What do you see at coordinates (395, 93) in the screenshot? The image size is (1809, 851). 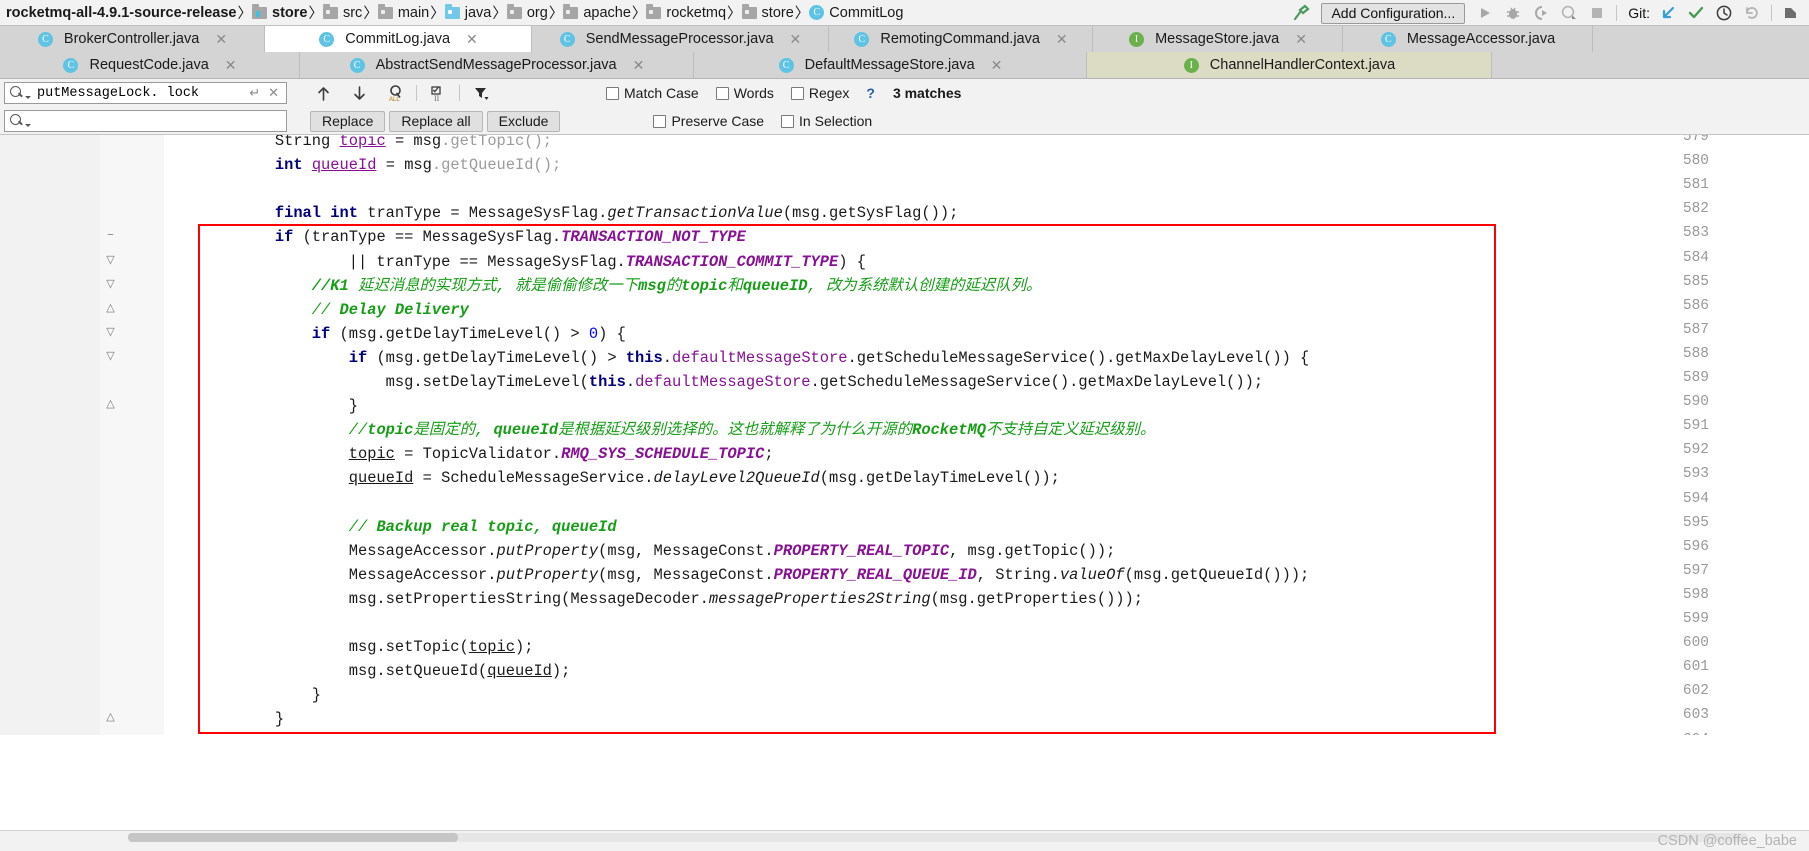 I see `select-all-occurrences-icon: ALL` at bounding box center [395, 93].